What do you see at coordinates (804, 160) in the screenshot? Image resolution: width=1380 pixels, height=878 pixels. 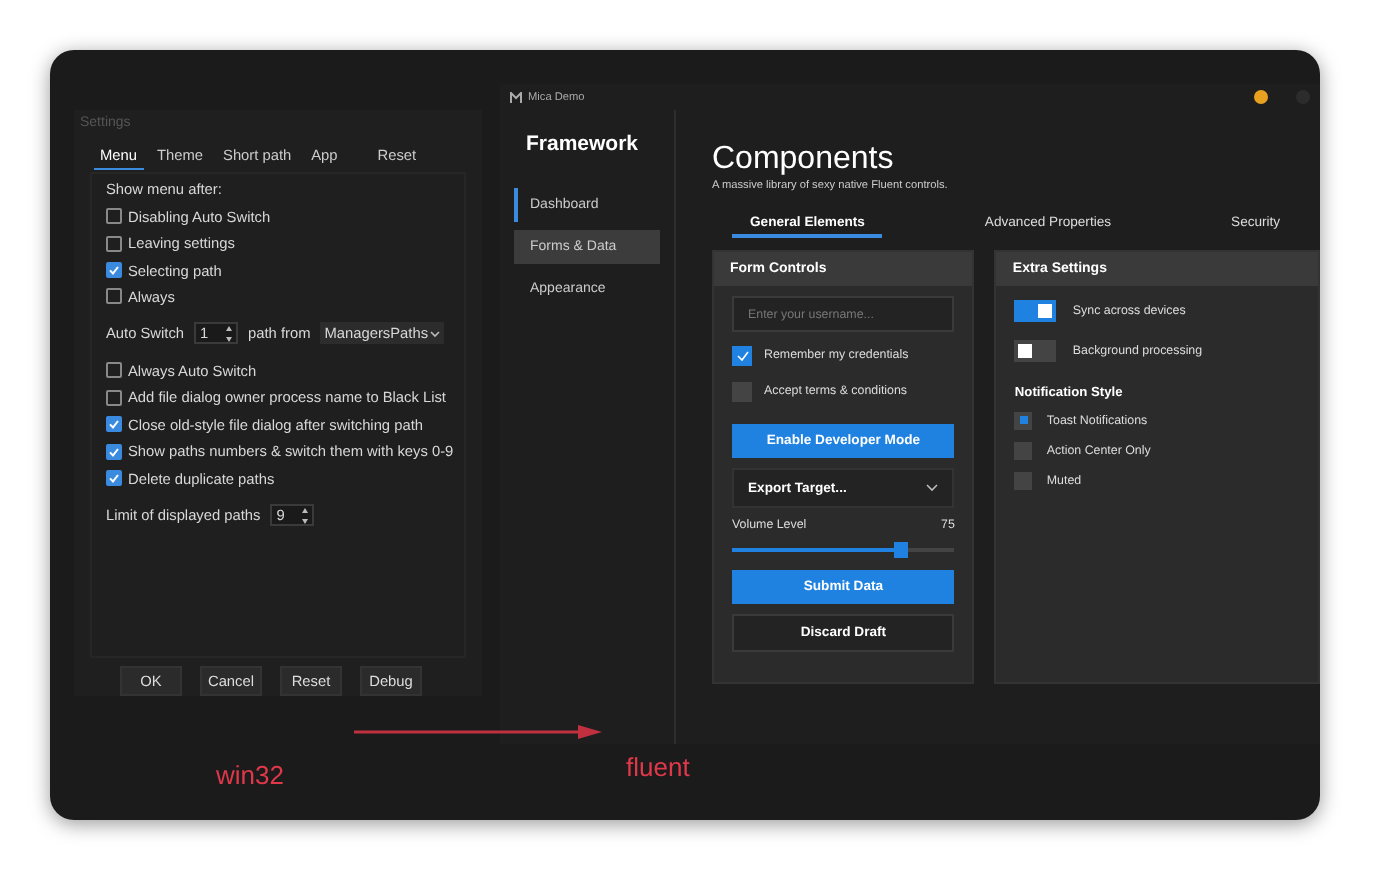 I see `page-title: Components` at bounding box center [804, 160].